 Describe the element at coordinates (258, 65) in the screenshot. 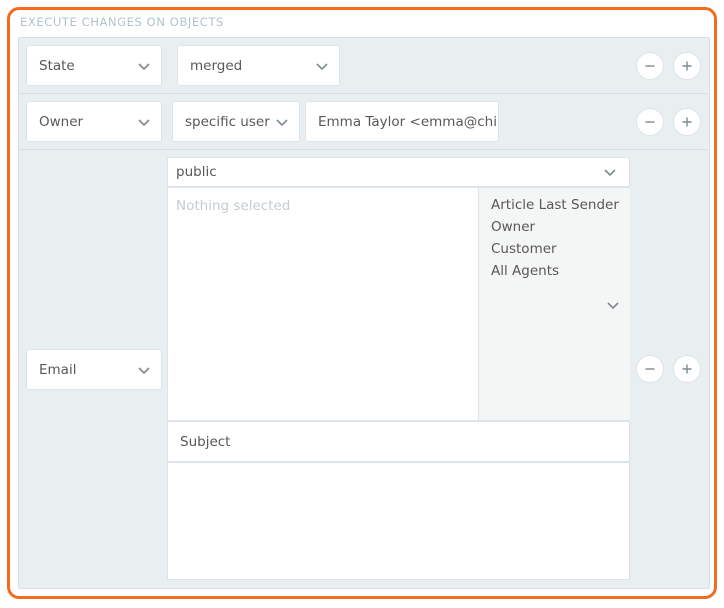

I see `state-value-select: merged` at that location.